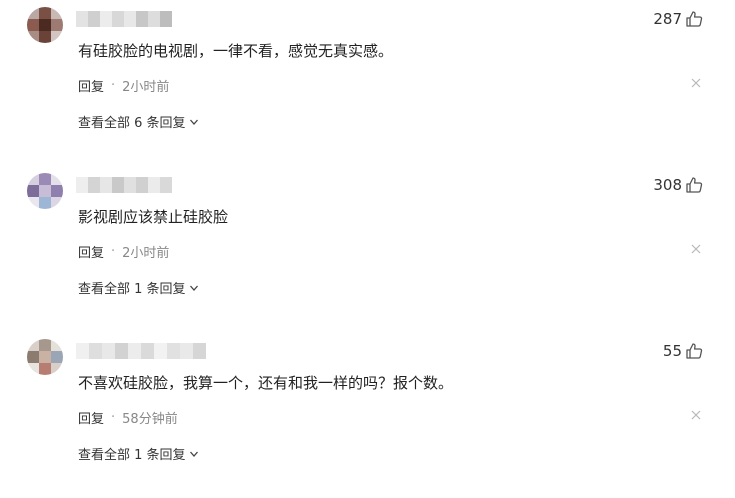 The width and height of the screenshot is (735, 498). Describe the element at coordinates (667, 185) in the screenshot. I see `like-count: 308` at that location.